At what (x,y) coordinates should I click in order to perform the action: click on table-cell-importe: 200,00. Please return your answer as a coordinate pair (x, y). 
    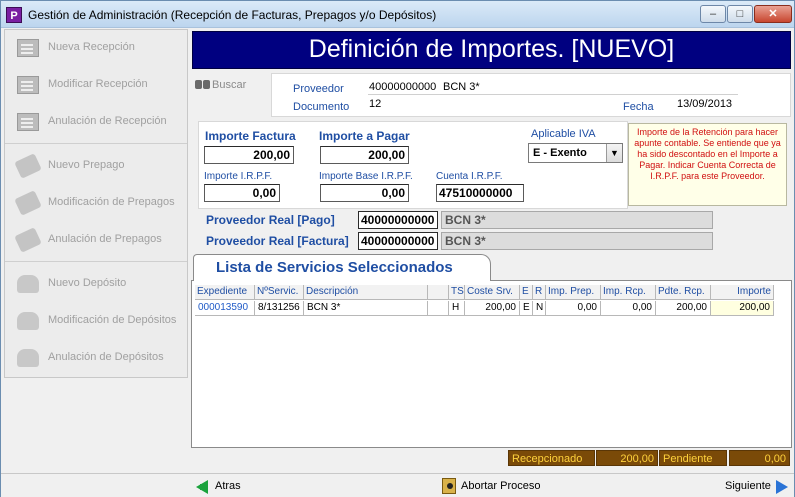
    Looking at the image, I should click on (742, 308).